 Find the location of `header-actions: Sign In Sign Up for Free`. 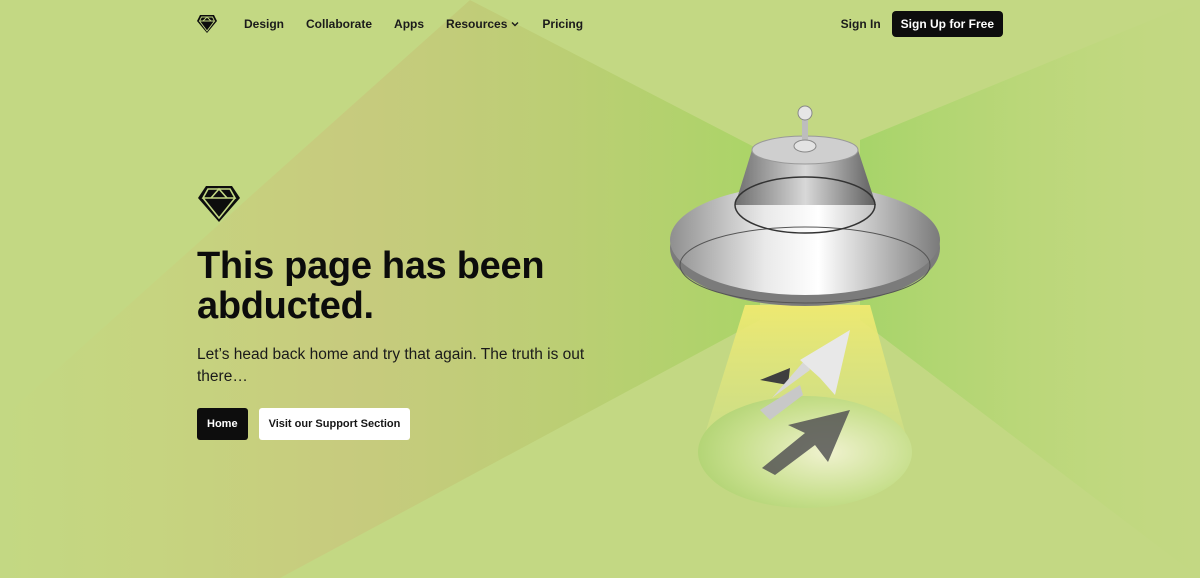

header-actions: Sign In Sign Up for Free is located at coordinates (922, 24).